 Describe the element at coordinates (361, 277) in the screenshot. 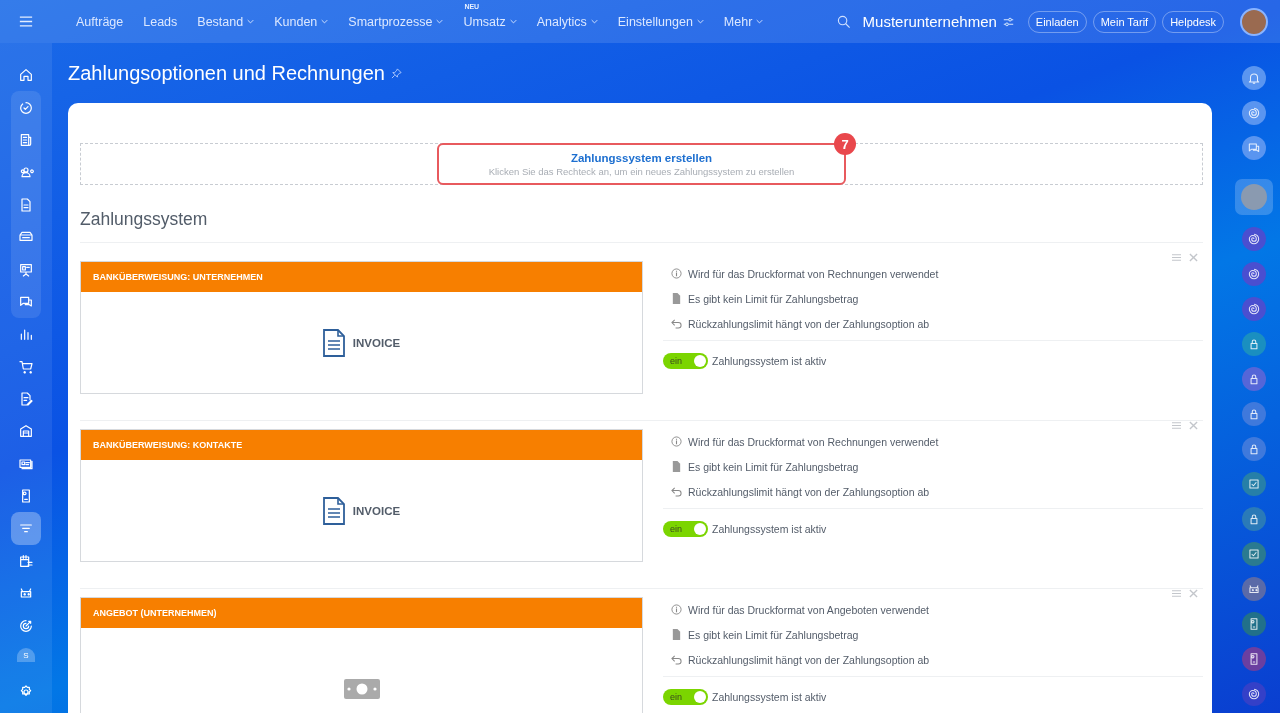

I see `payment-title: BANKÜBERWEISUNG: UNTERNEHMEN` at that location.